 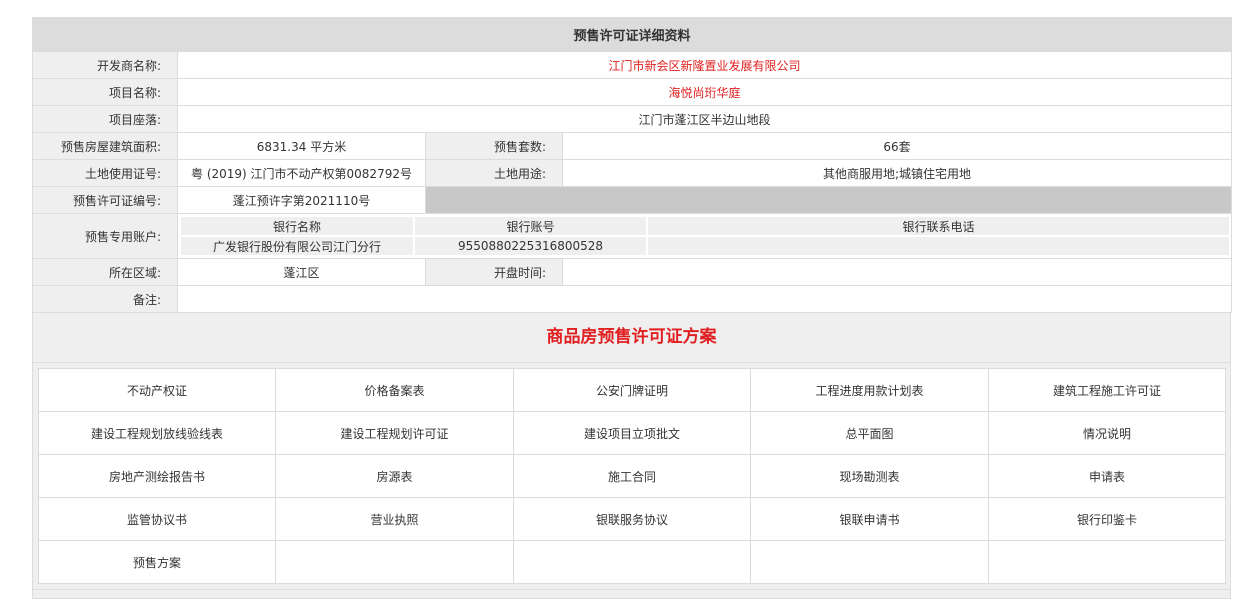 I want to click on plan-document-link: 施工合同, so click(x=632, y=476).